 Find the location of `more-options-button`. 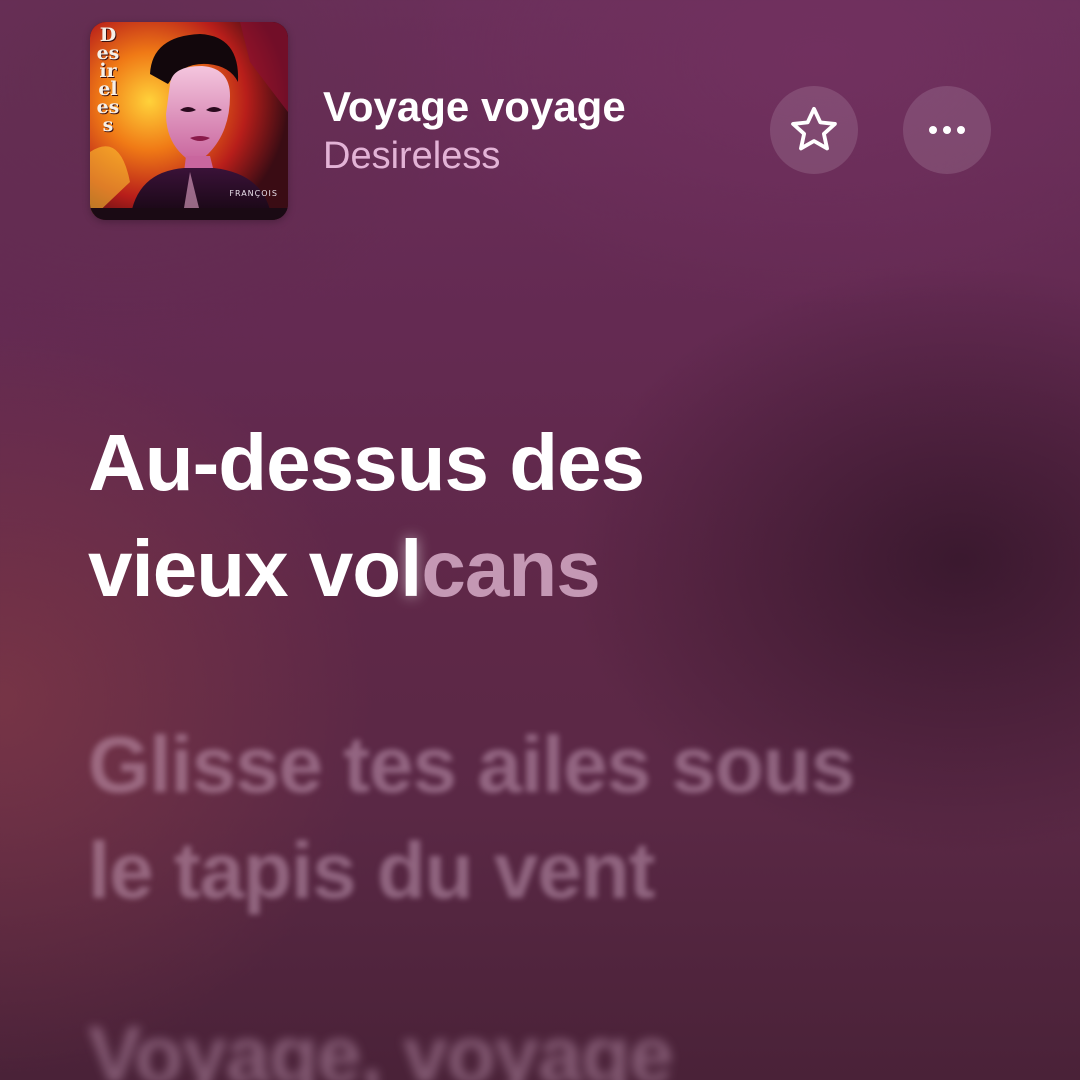

more-options-button is located at coordinates (947, 130).